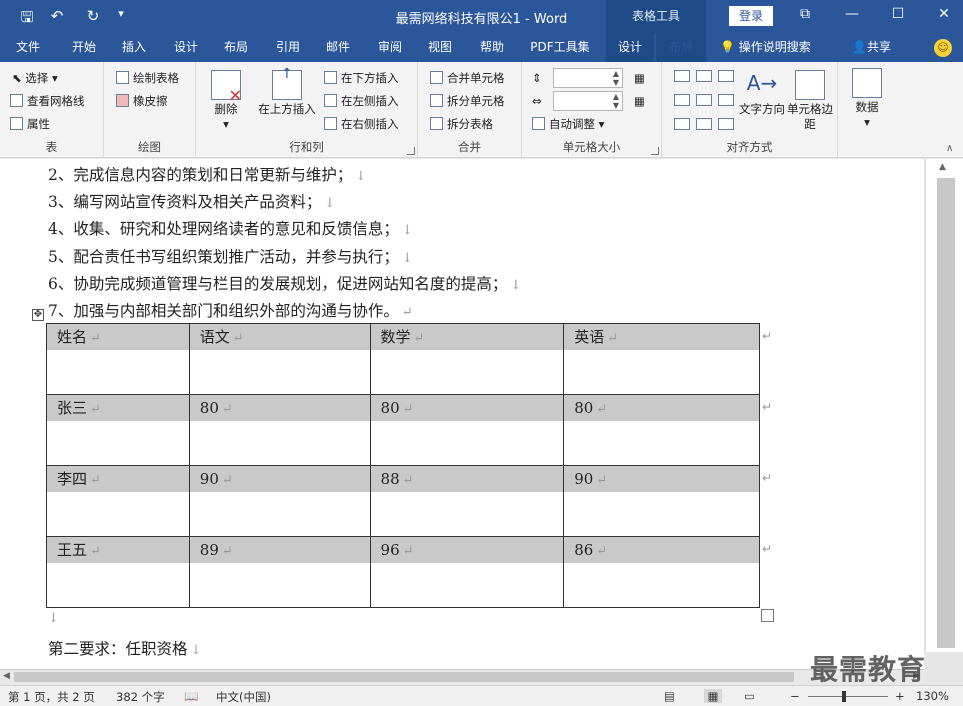  Describe the element at coordinates (942, 167) in the screenshot. I see `scroll-up-icon: ▲` at that location.